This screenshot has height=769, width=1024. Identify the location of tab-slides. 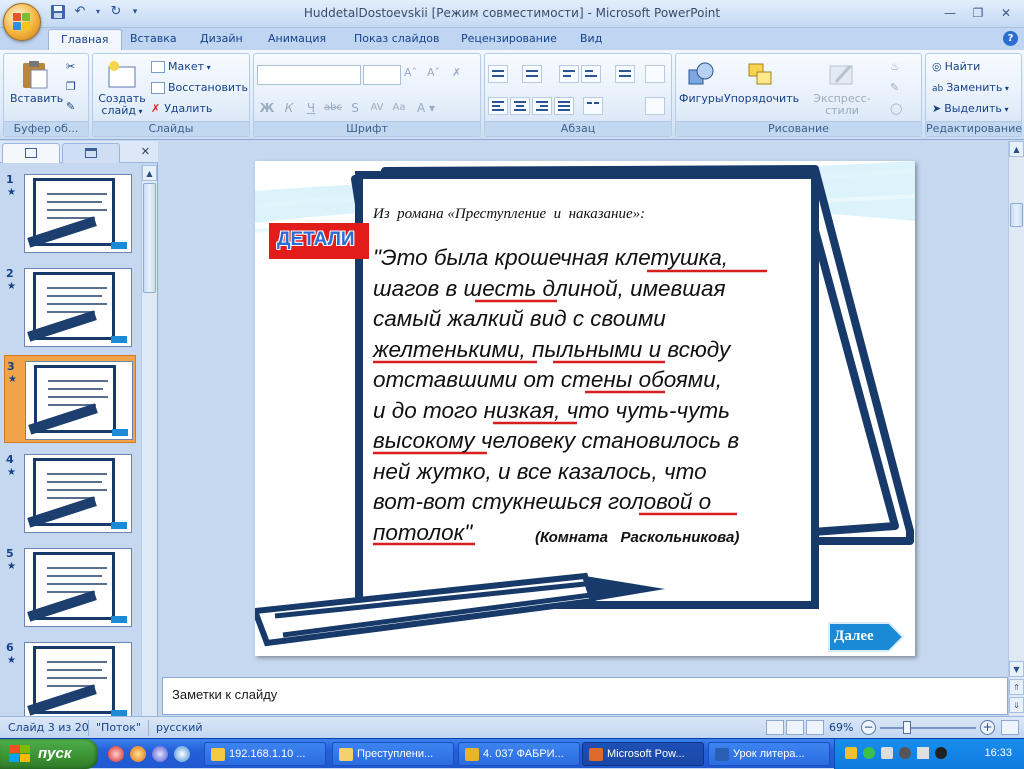
(31, 153).